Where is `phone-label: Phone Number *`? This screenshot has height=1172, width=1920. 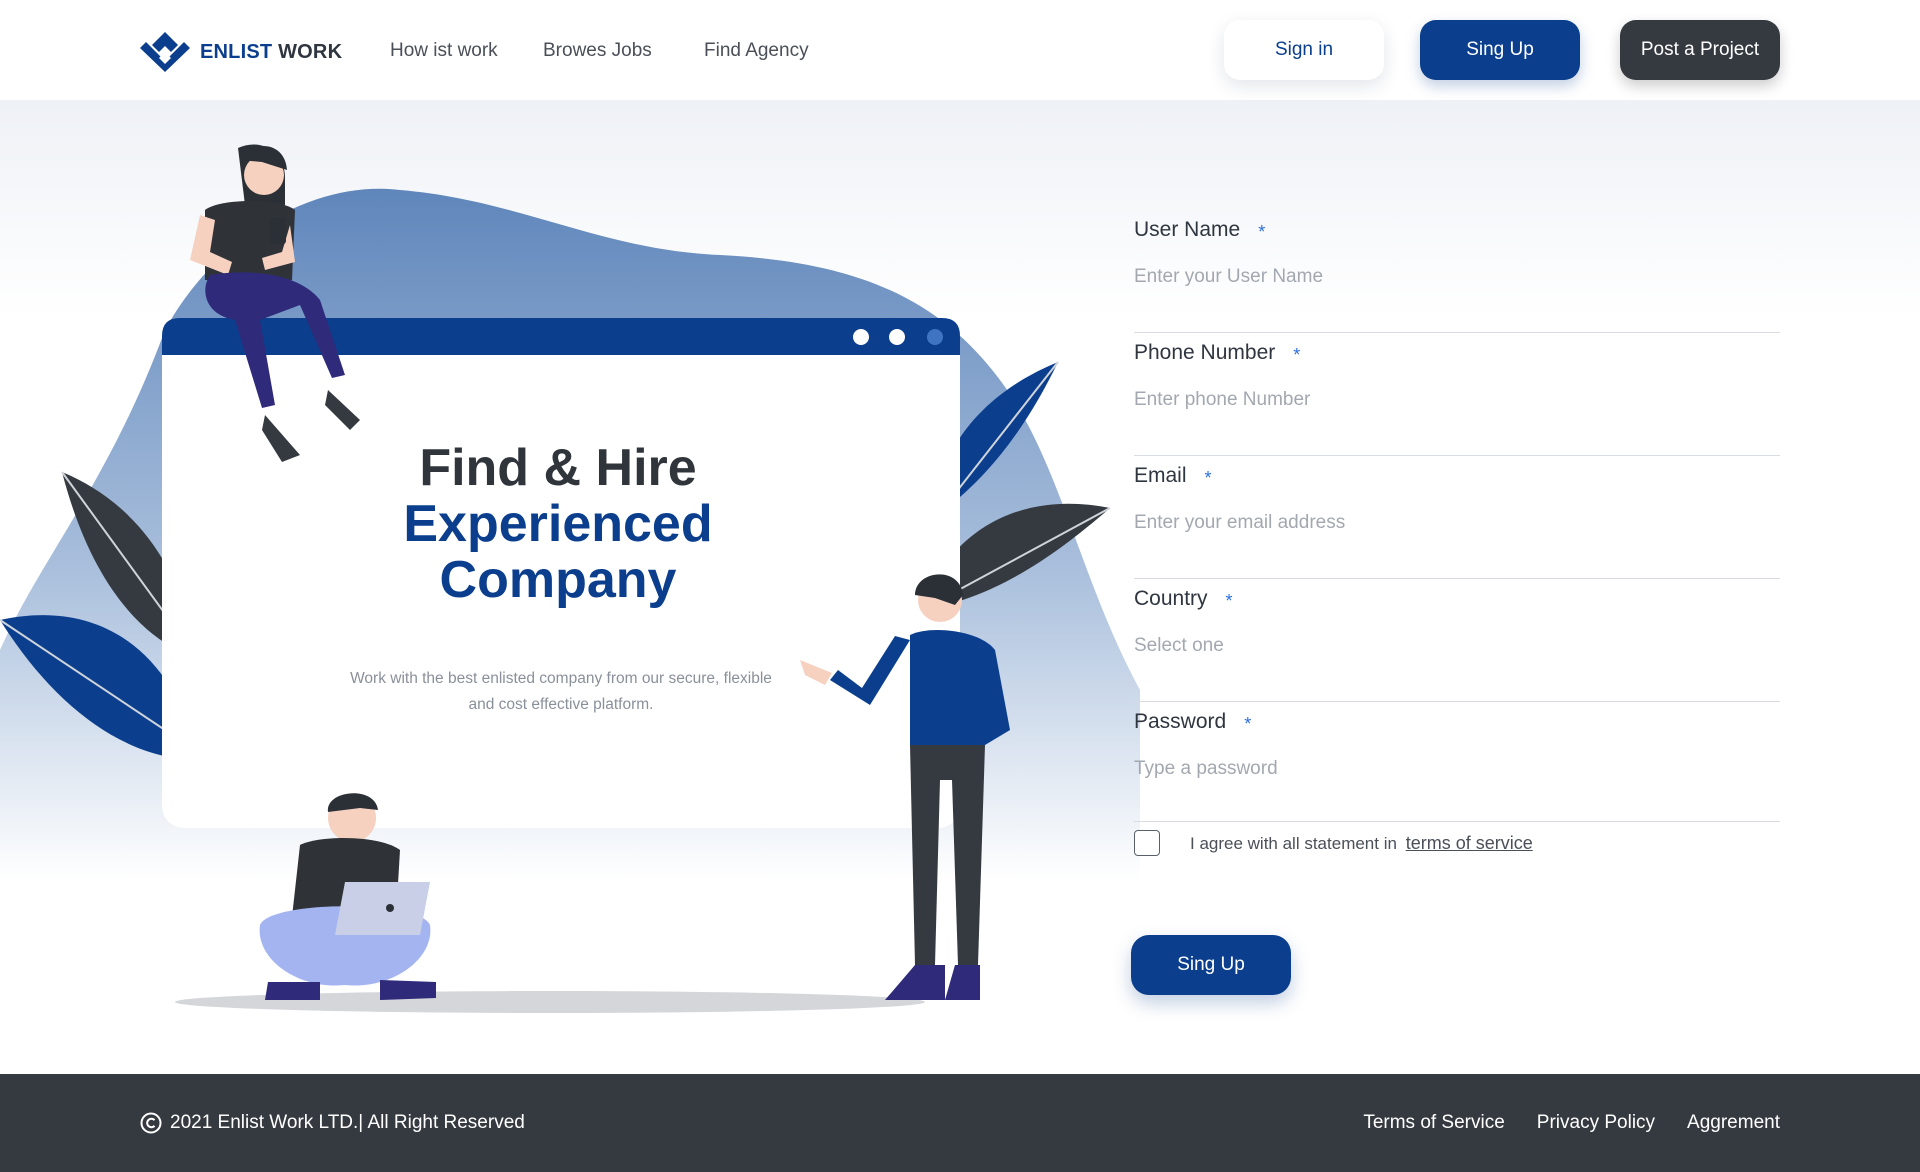
phone-label: Phone Number * is located at coordinates (1217, 353).